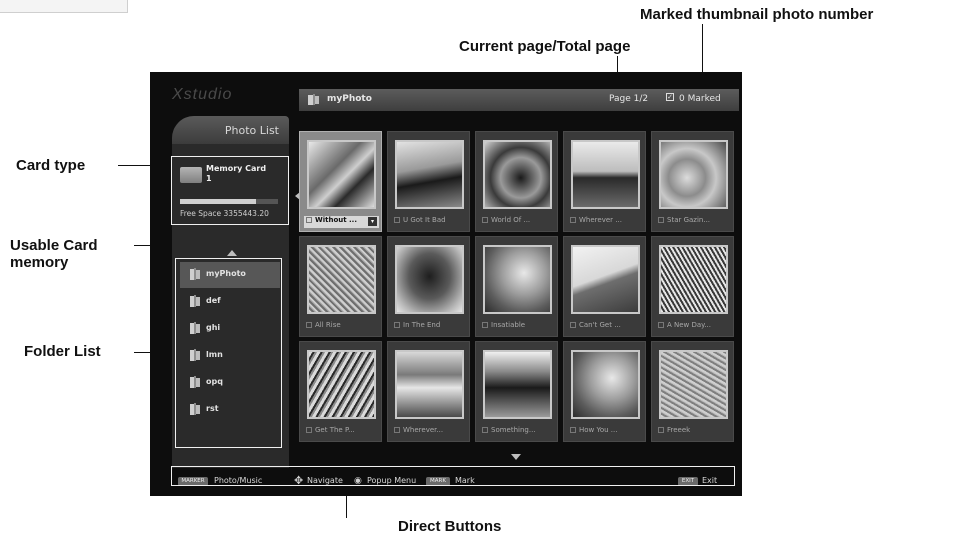  What do you see at coordinates (228, 353) in the screenshot?
I see `folder-list-highlight` at bounding box center [228, 353].